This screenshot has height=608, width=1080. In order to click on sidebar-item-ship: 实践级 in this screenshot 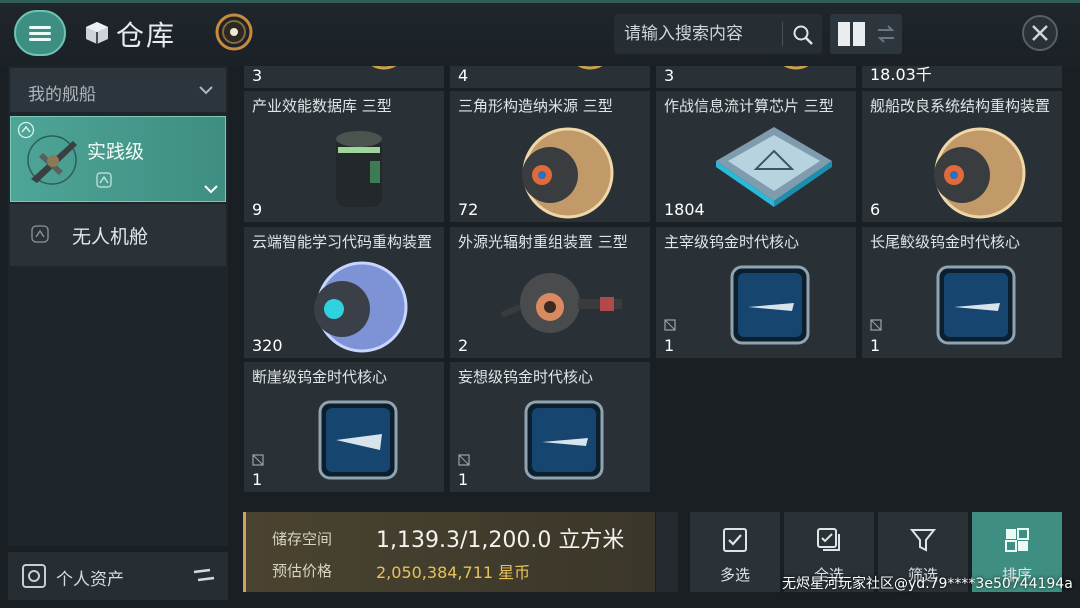, I will do `click(118, 159)`.